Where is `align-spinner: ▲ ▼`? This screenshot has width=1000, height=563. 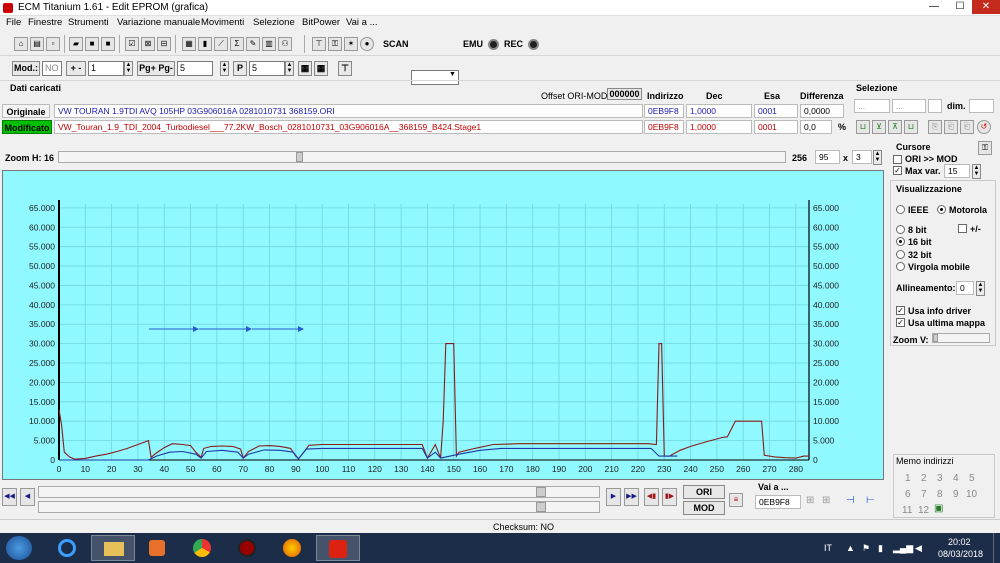 align-spinner: ▲ ▼ is located at coordinates (980, 288).